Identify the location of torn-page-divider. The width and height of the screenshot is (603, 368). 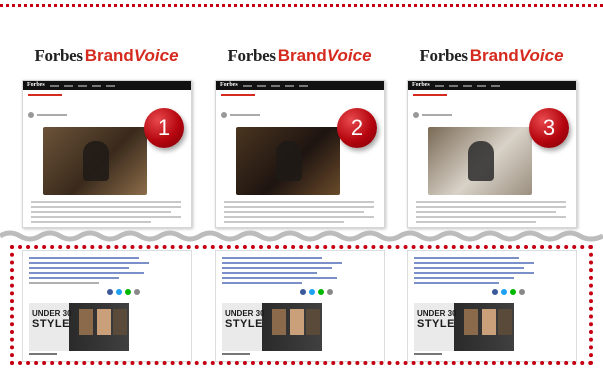
(301, 236).